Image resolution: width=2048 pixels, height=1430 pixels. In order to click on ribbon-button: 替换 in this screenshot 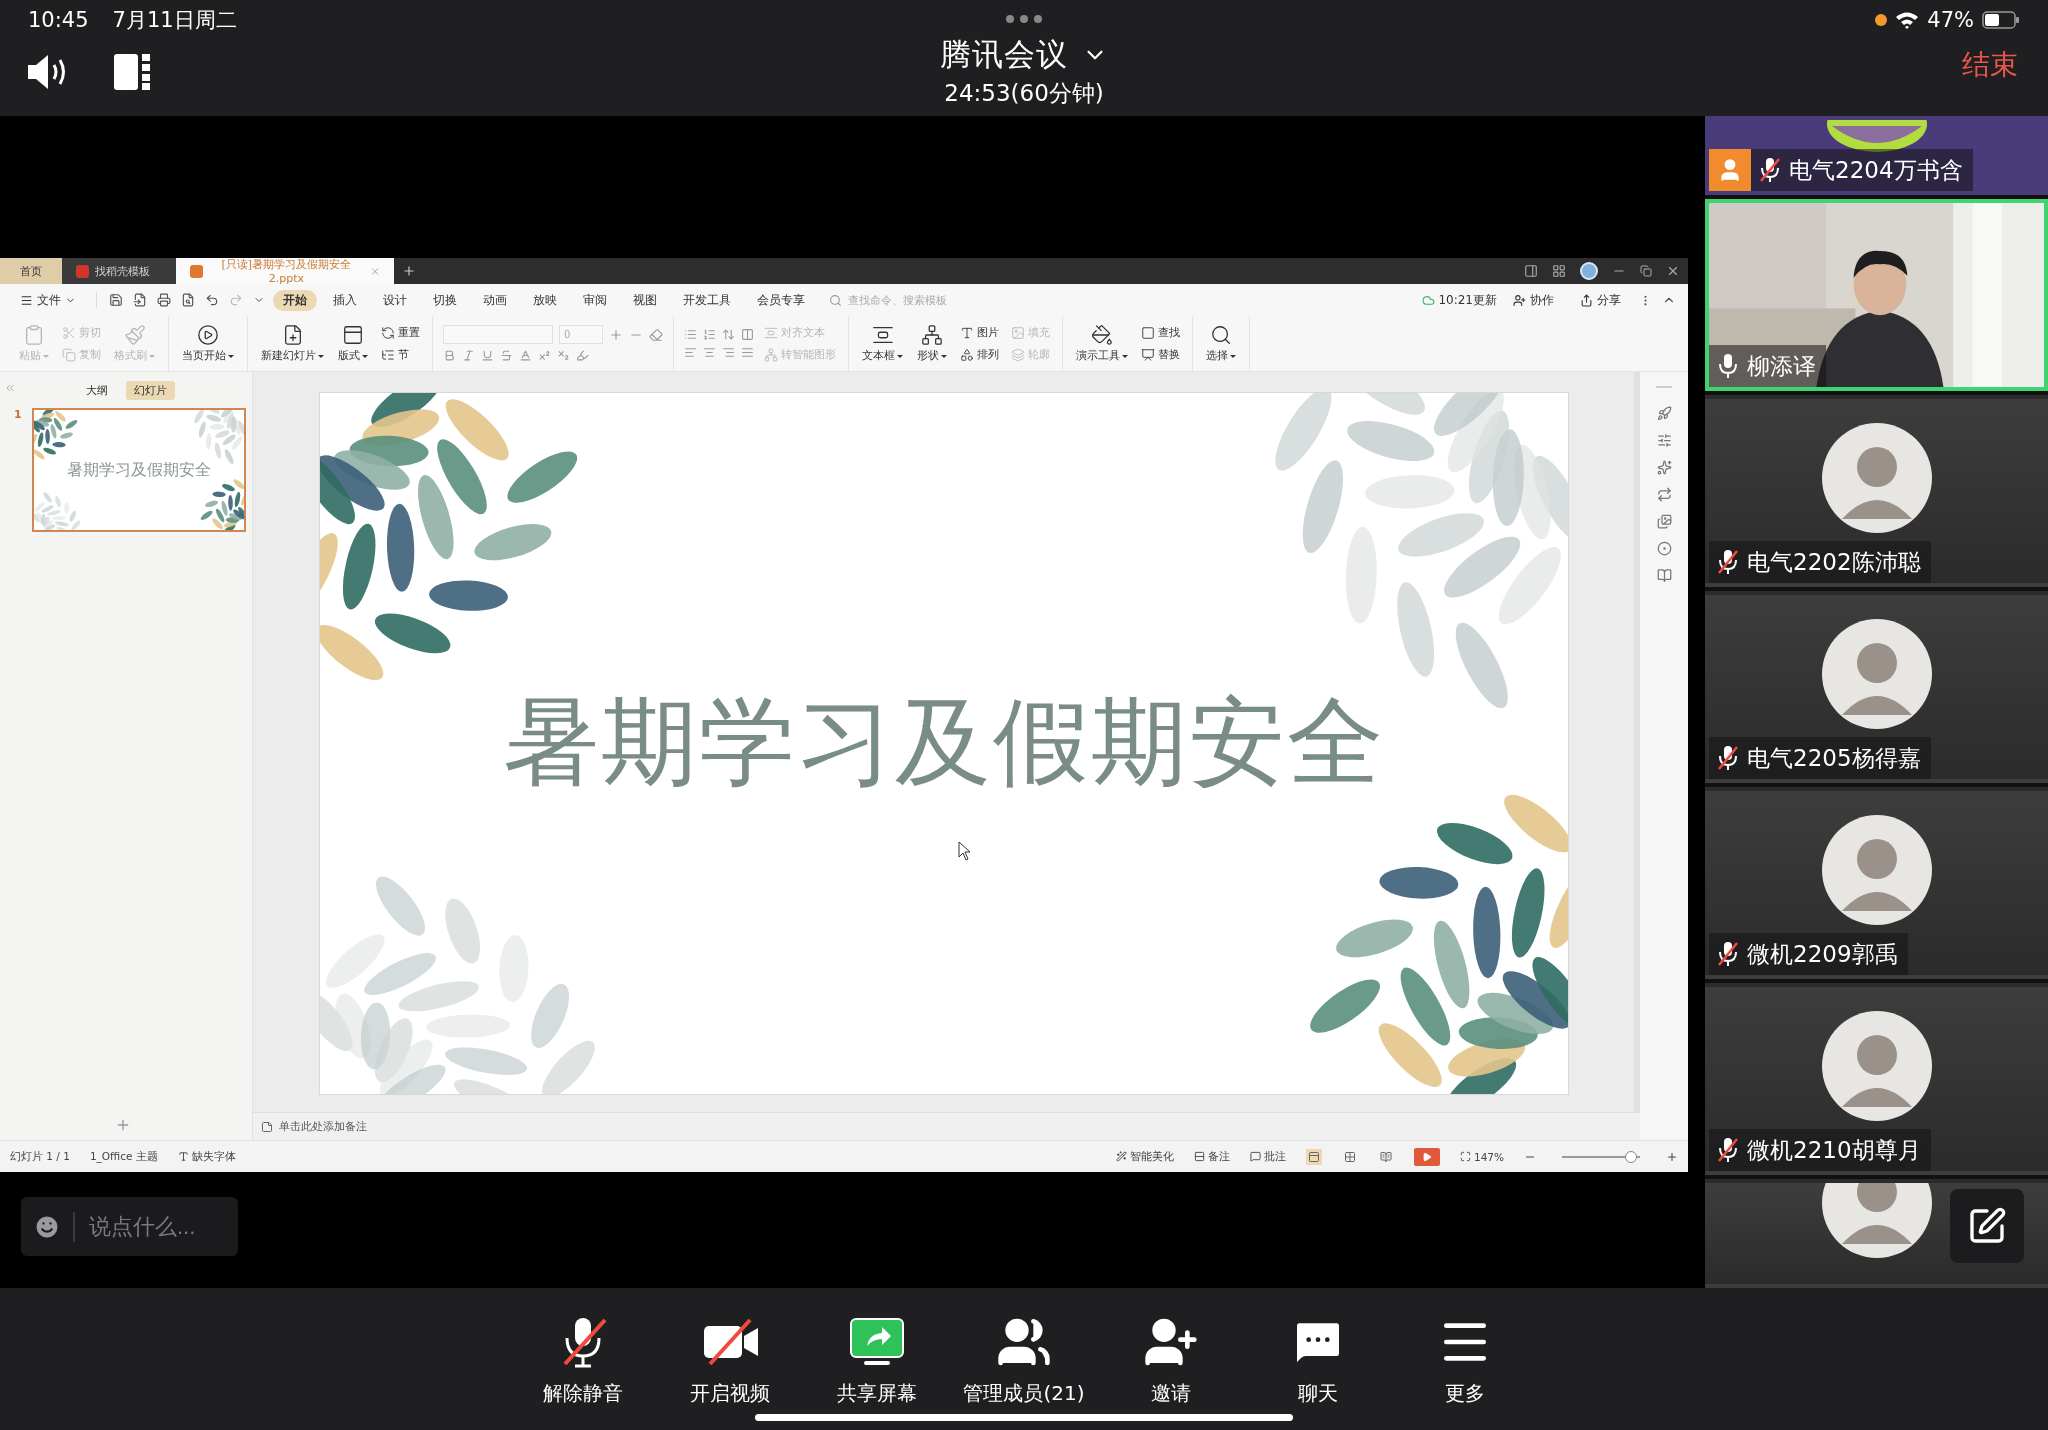, I will do `click(1160, 354)`.